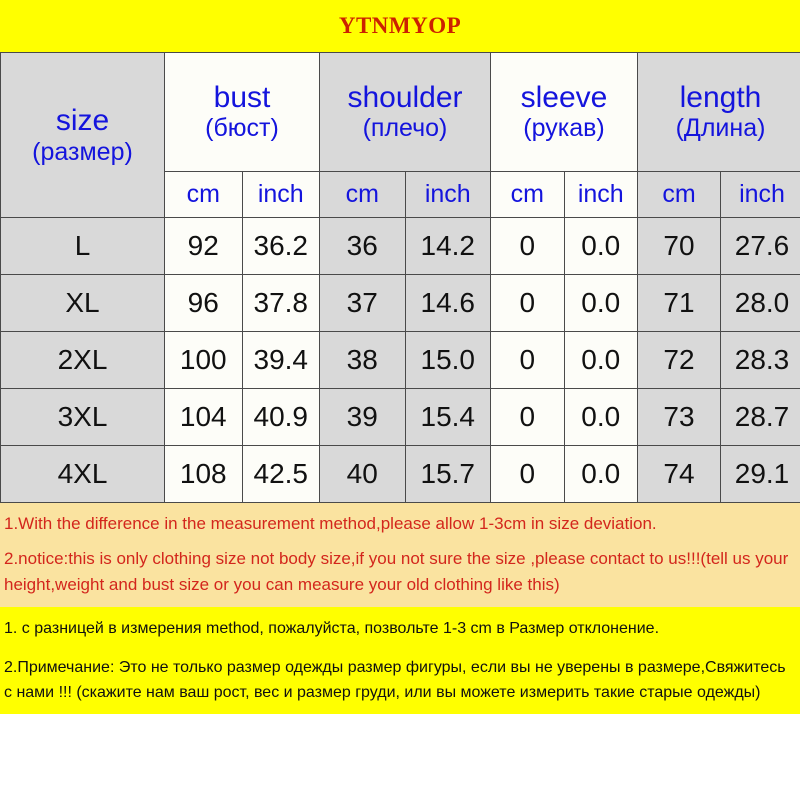 Image resolution: width=800 pixels, height=800 pixels. Describe the element at coordinates (679, 303) in the screenshot. I see `cell-length-cm: 71` at that location.